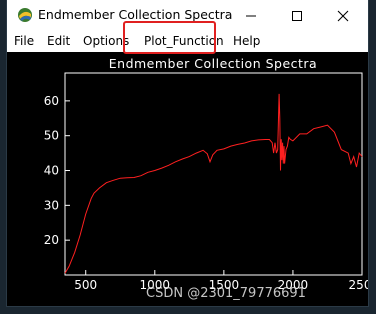 The height and width of the screenshot is (314, 376). What do you see at coordinates (51, 101) in the screenshot?
I see `y-tick-label: 60` at bounding box center [51, 101].